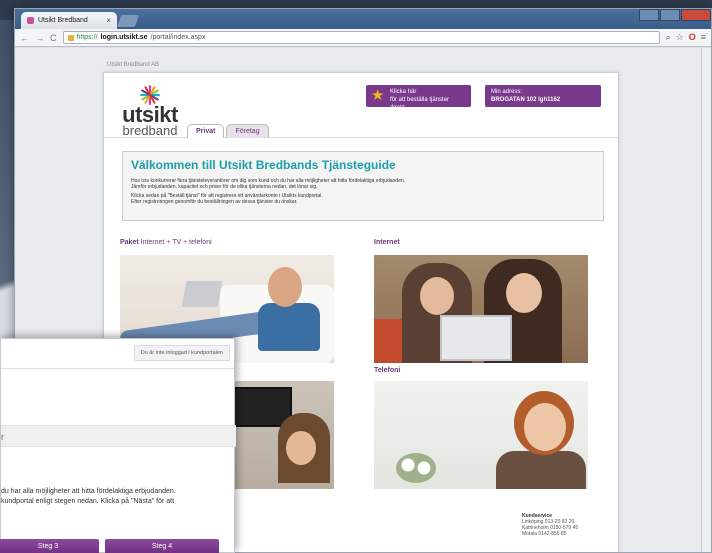 Image resolution: width=712 pixels, height=553 pixels. I want to click on logo-word-utsikt: utsikt, so click(150, 114).